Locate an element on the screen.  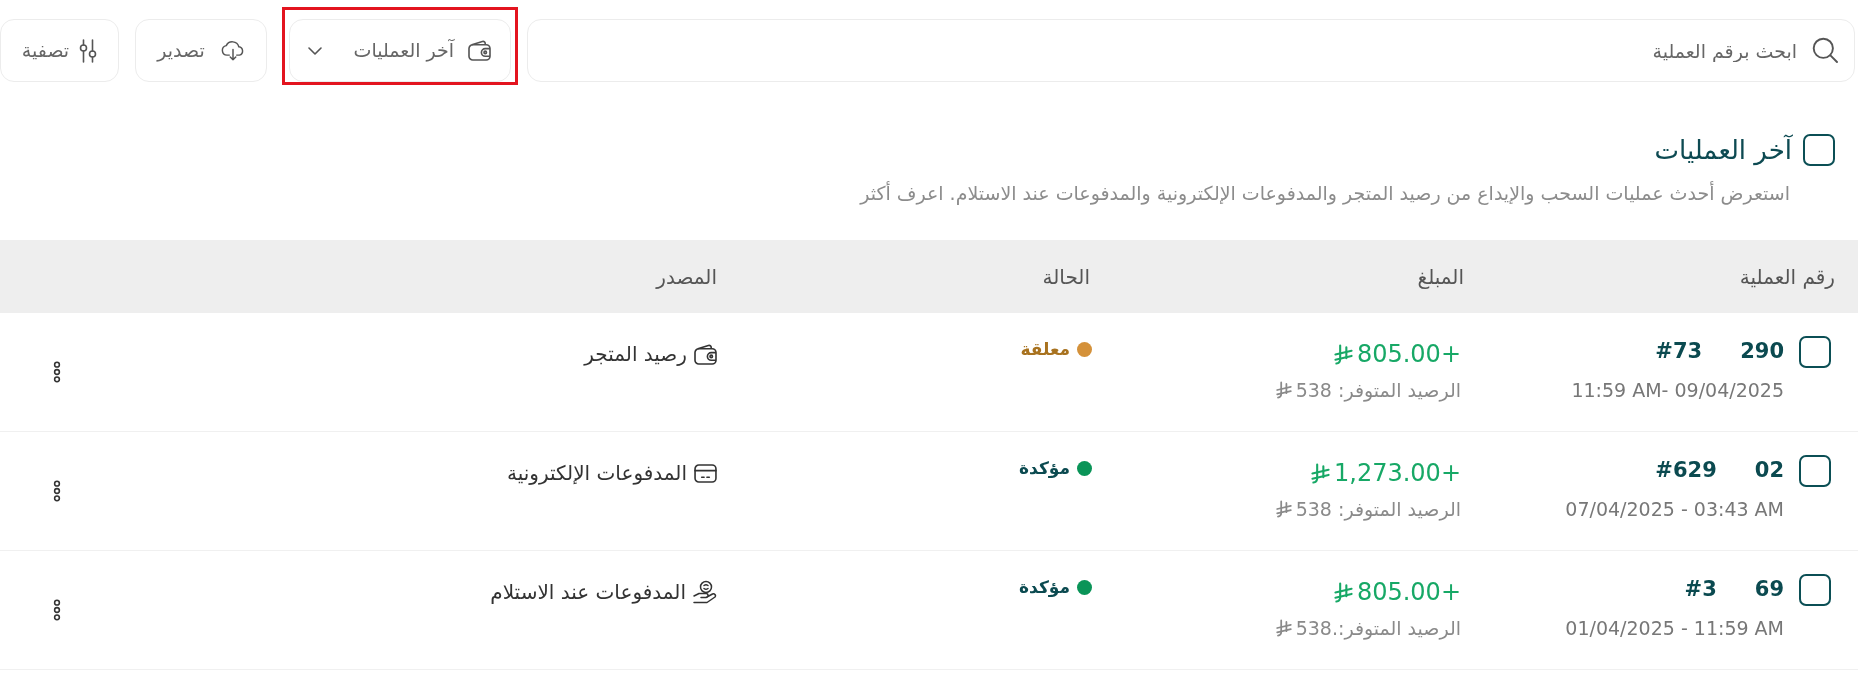
column-header: المبلغ is located at coordinates (1440, 276).